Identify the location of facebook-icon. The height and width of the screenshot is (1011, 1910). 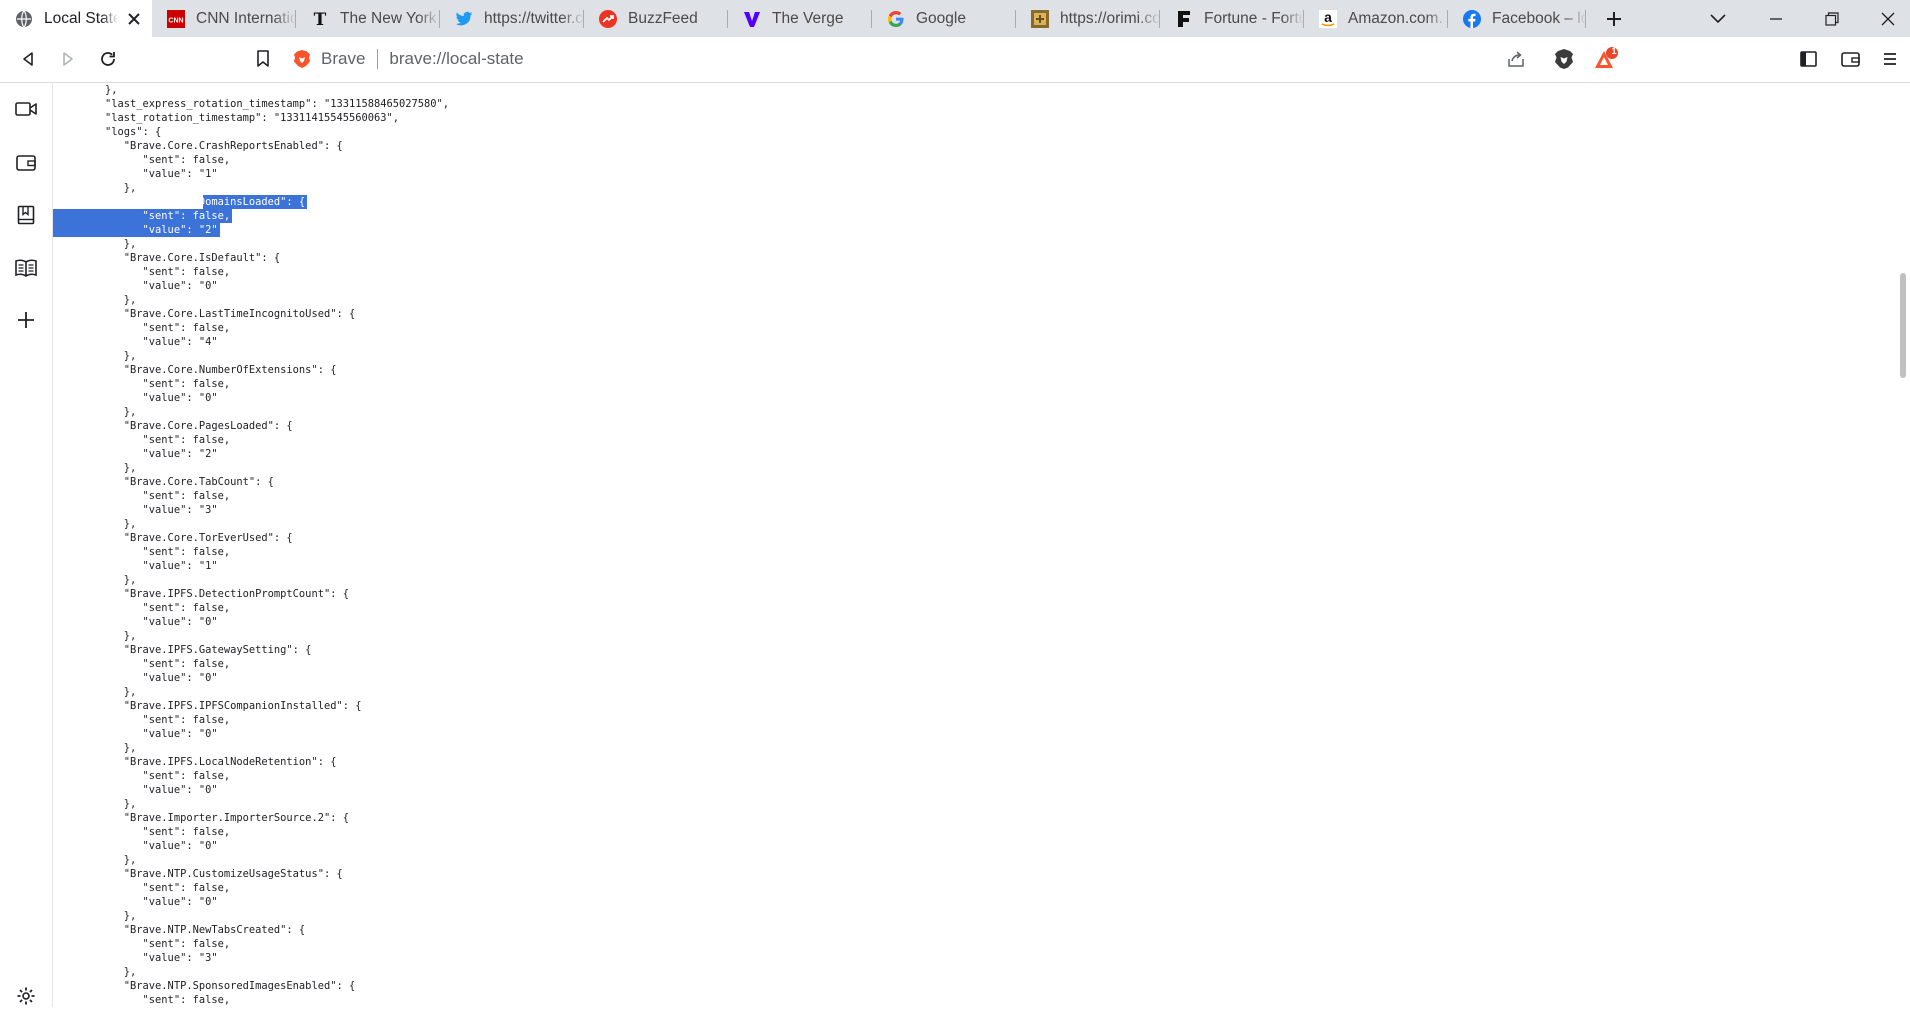
(1472, 18).